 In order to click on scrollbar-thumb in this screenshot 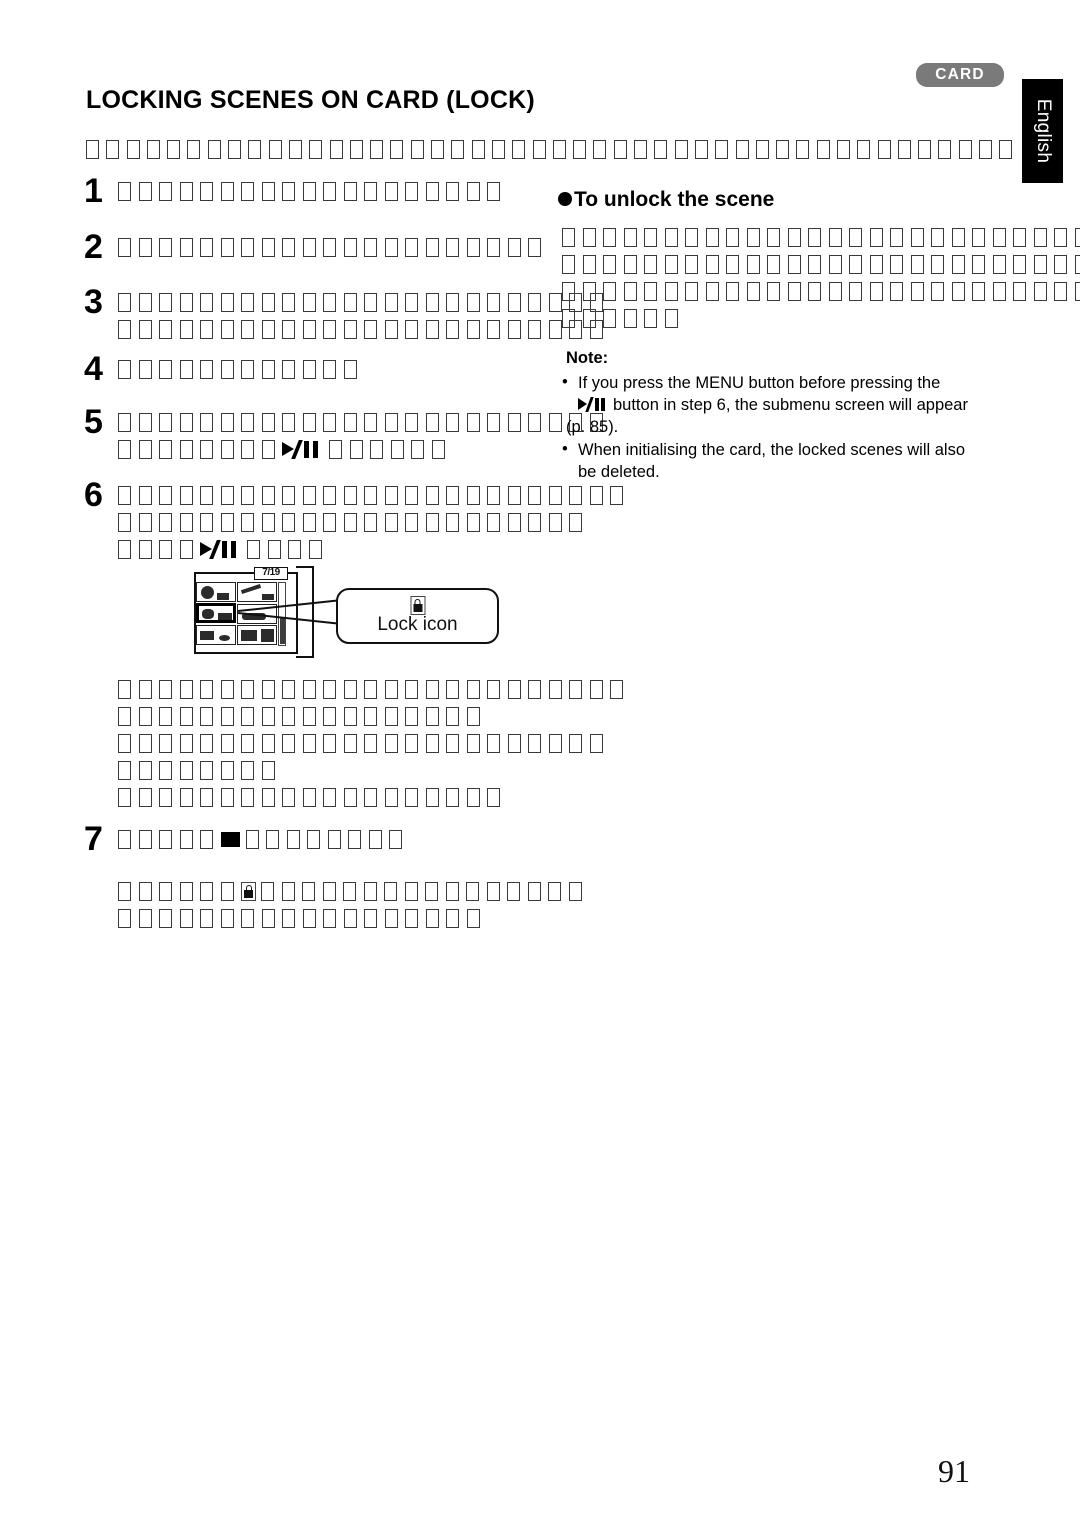, I will do `click(282, 631)`.